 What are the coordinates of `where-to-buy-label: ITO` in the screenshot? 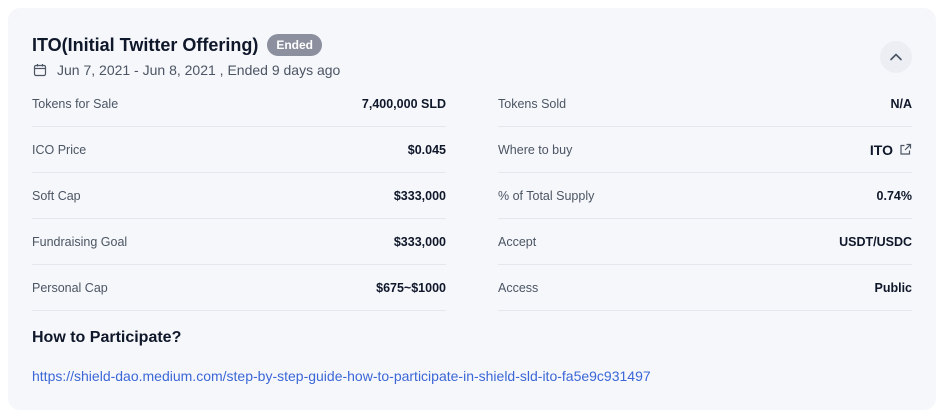 It's located at (881, 149).